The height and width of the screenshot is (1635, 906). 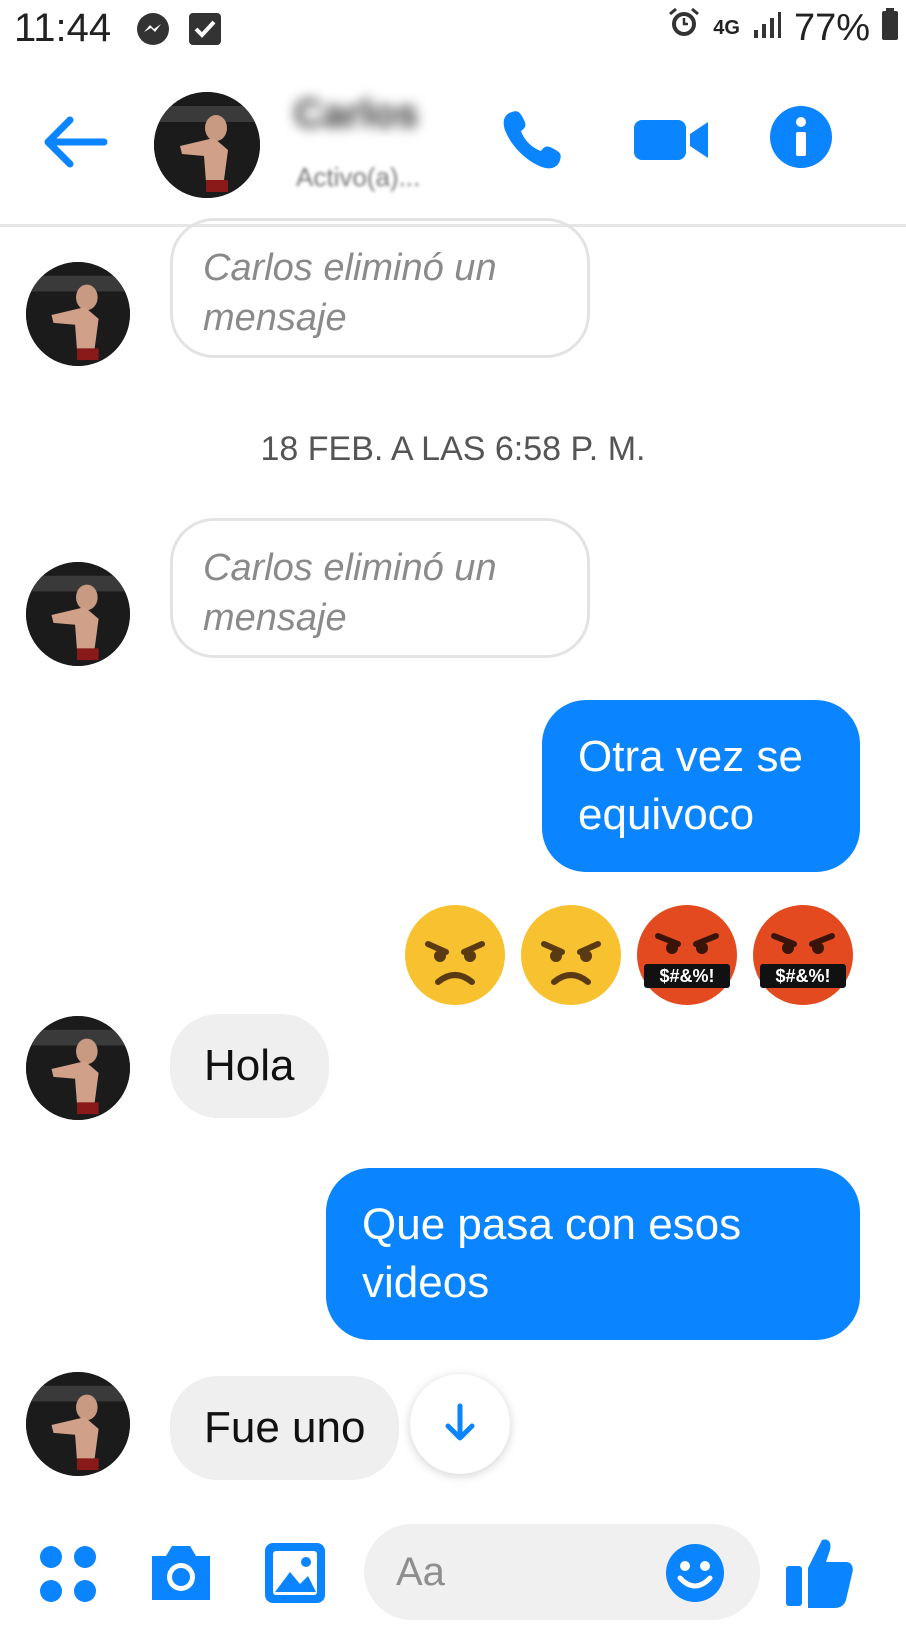 I want to click on incoming-message-bubble: Hola, so click(x=249, y=1066).